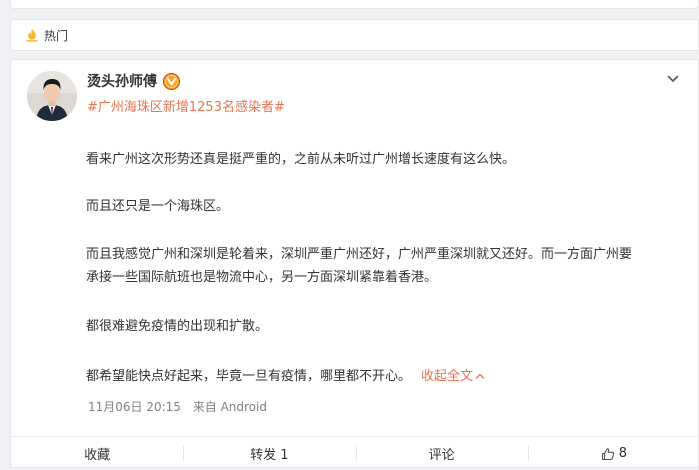 This screenshot has height=470, width=699. Describe the element at coordinates (229, 407) in the screenshot. I see `post-source: 来自 Android` at that location.